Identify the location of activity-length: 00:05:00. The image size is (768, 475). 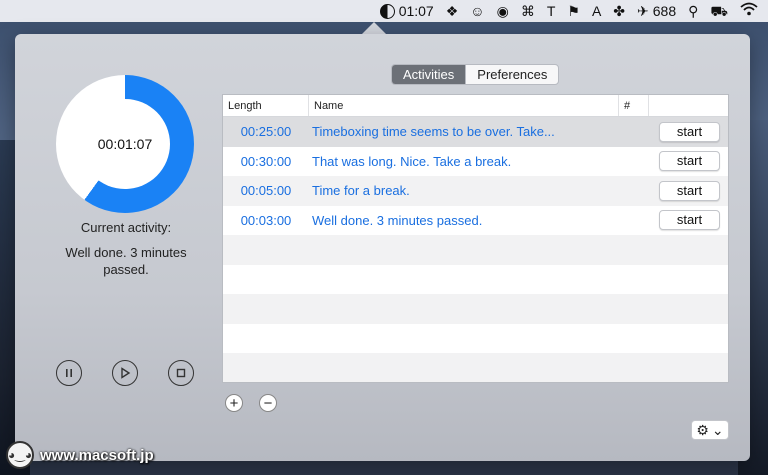
(266, 191).